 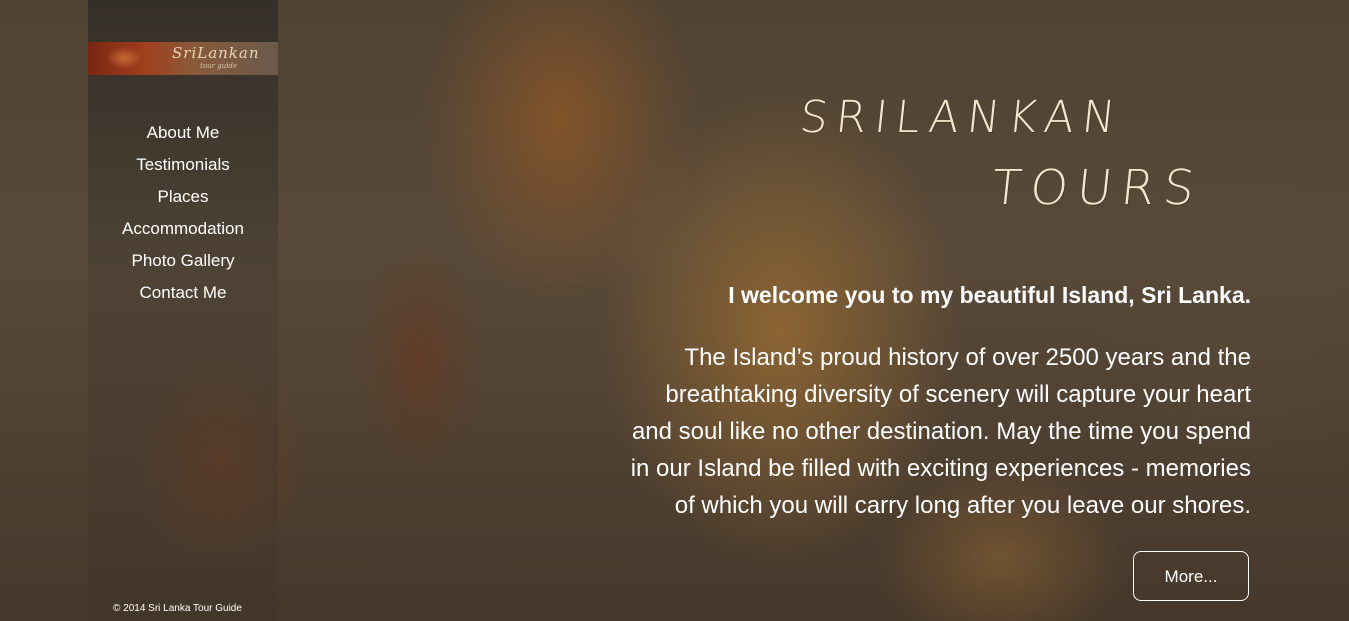 I want to click on site-logo: SriLankan tour guide, so click(x=183, y=58).